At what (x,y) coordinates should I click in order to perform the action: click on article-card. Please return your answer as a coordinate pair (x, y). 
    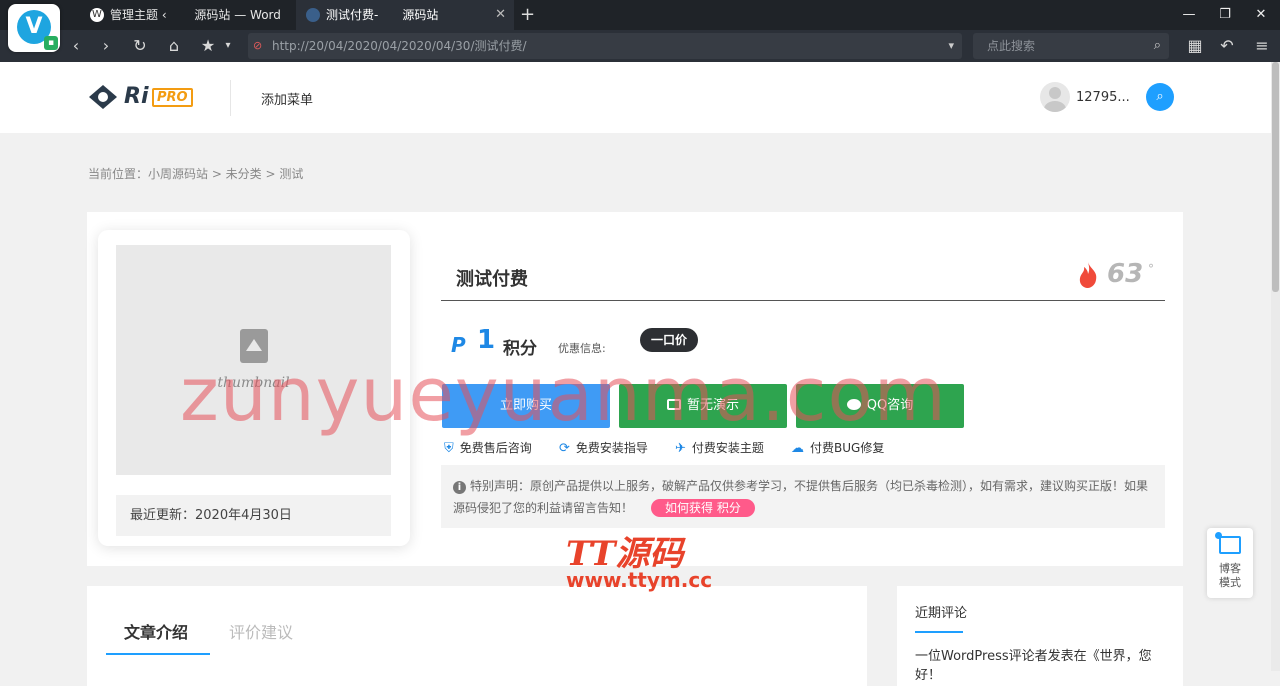
    Looking at the image, I should click on (477, 636).